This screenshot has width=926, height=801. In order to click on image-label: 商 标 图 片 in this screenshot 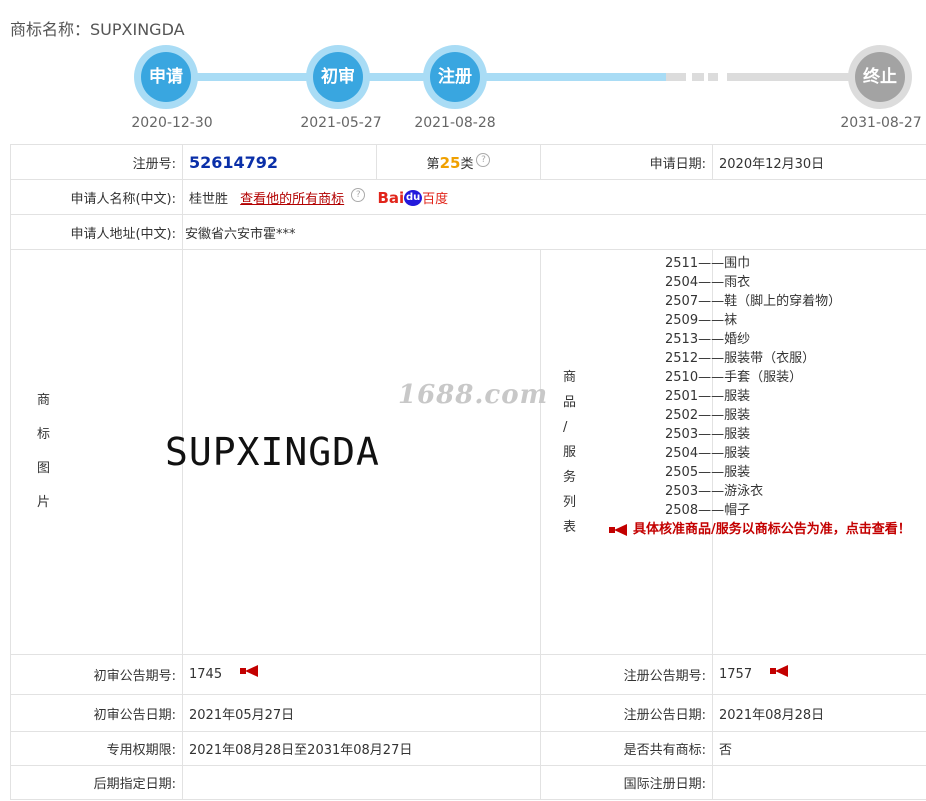, I will do `click(96, 452)`.